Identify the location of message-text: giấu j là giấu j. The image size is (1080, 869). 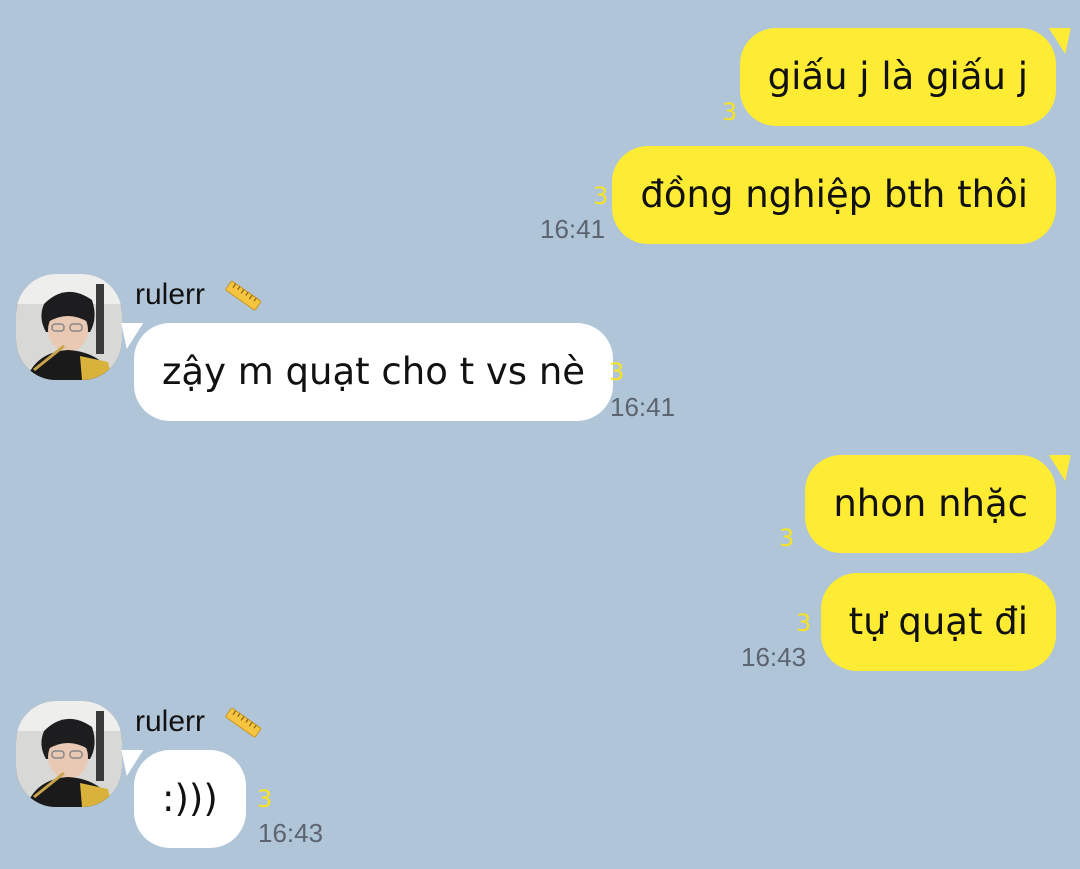
(897, 76).